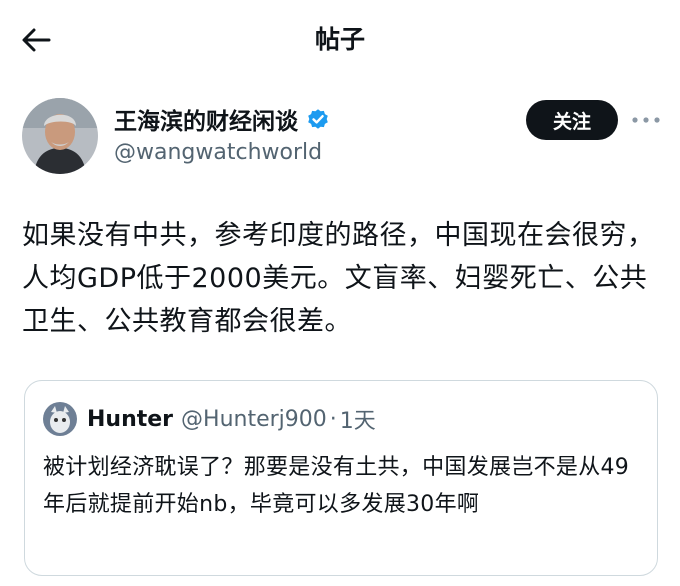 Image resolution: width=680 pixels, height=586 pixels. Describe the element at coordinates (318, 119) in the screenshot. I see `verified-badge-icon` at that location.